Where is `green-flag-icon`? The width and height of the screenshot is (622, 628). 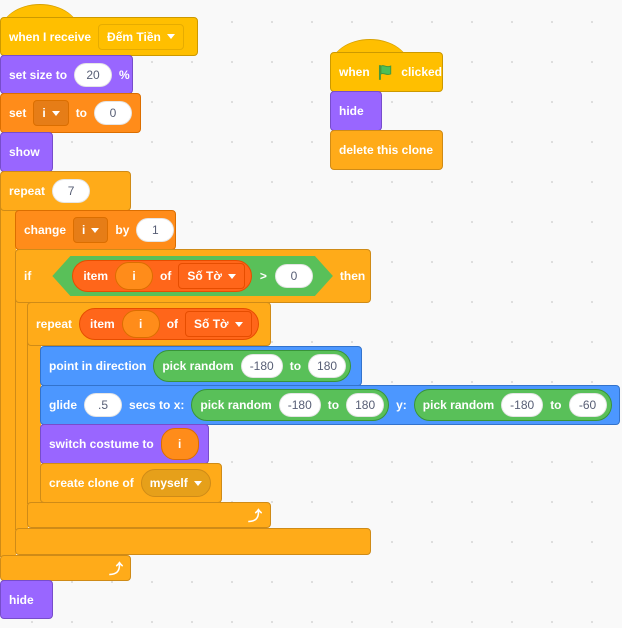 green-flag-icon is located at coordinates (384, 72).